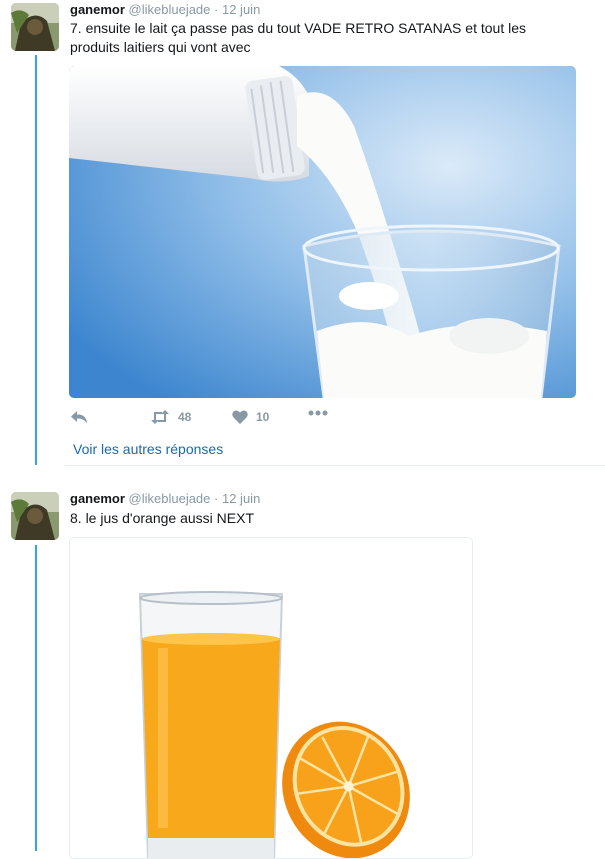  Describe the element at coordinates (335, 465) in the screenshot. I see `divider` at that location.